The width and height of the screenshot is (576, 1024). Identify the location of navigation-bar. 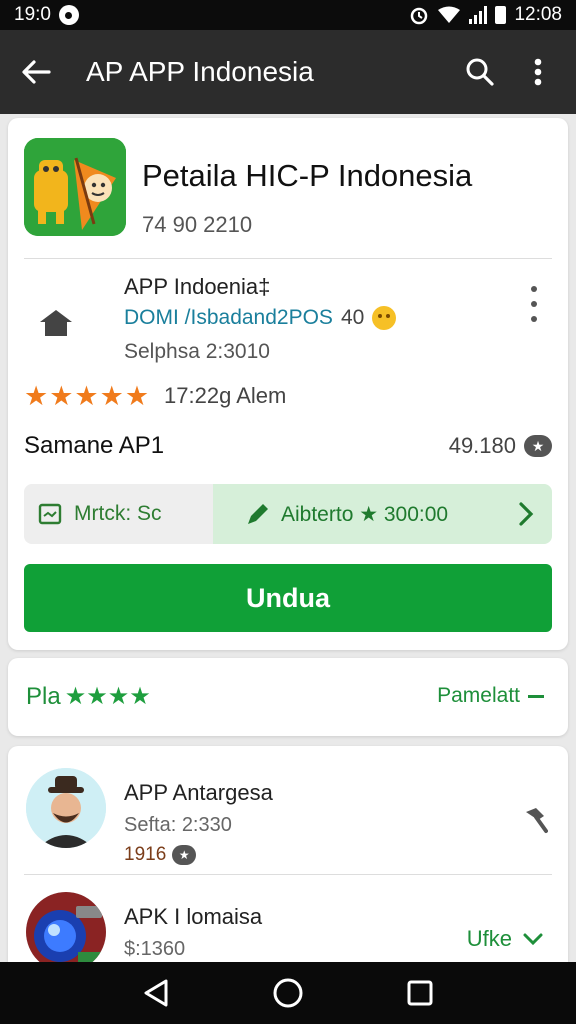
(288, 993).